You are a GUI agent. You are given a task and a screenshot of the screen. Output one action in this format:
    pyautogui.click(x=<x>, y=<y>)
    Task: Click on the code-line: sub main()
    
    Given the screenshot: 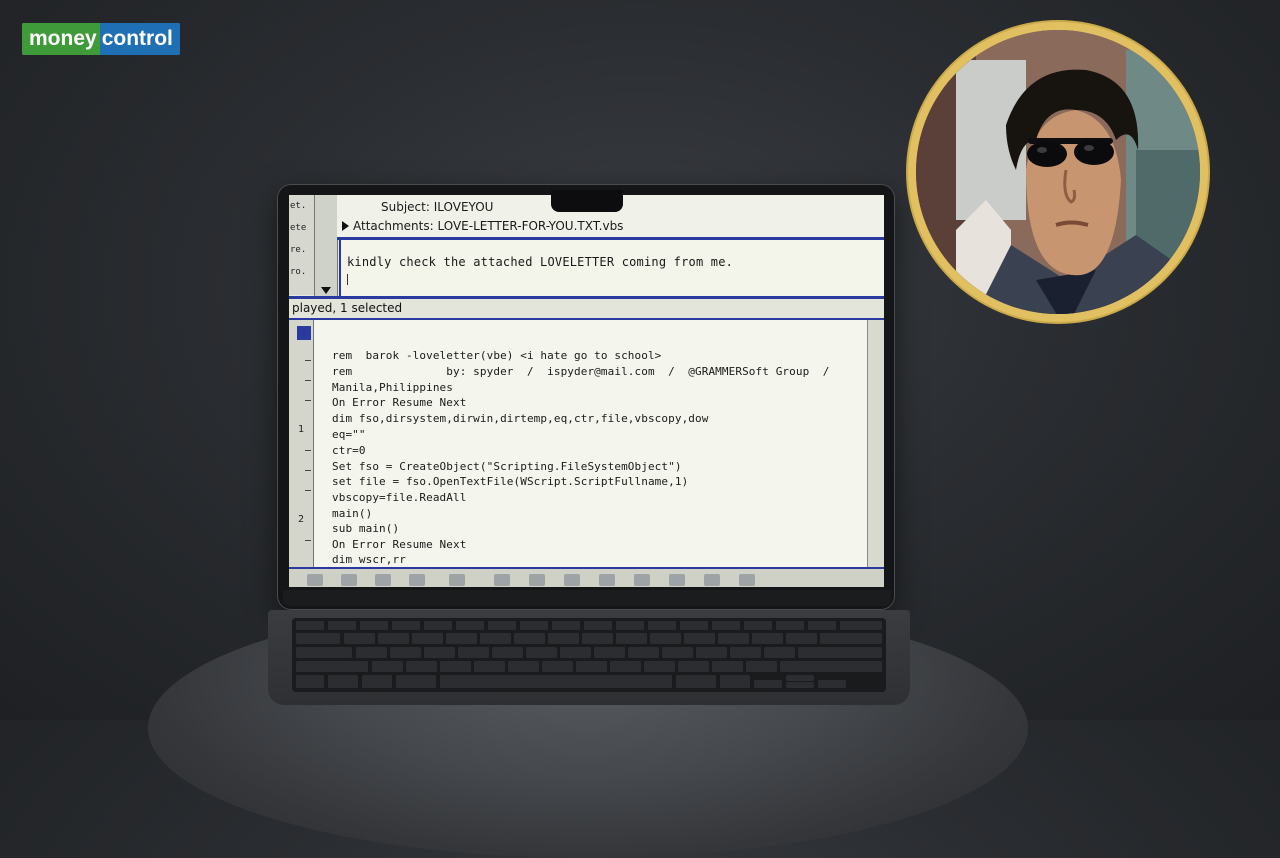 What is the action you would take?
    pyautogui.click(x=366, y=528)
    